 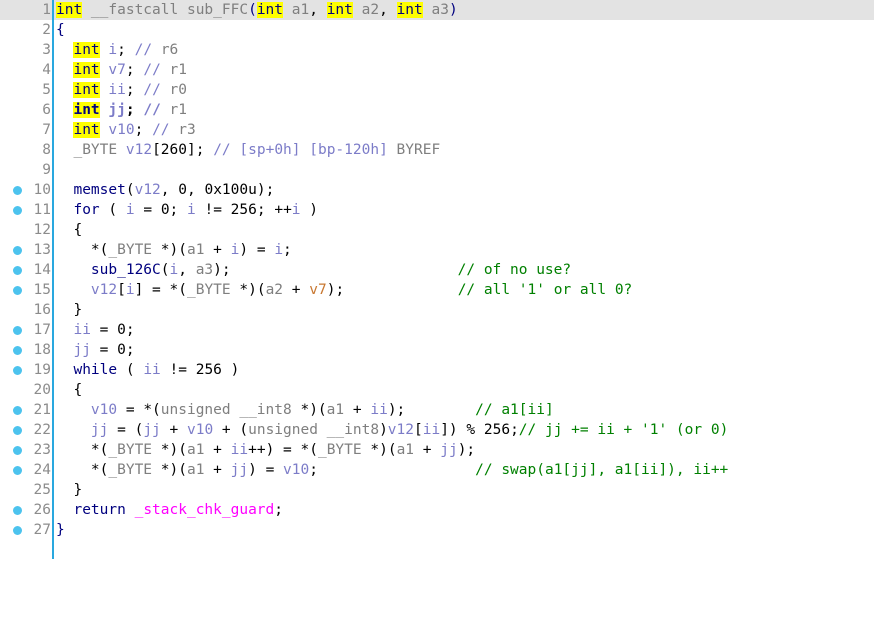 What do you see at coordinates (46, 10) in the screenshot?
I see `line-number: 1` at bounding box center [46, 10].